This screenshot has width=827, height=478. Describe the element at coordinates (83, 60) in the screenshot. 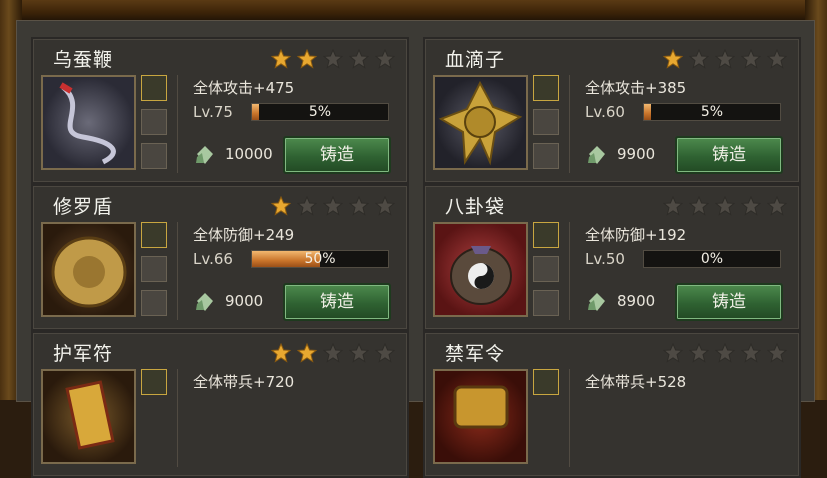

I see `equipment-name: 乌蚕鞭` at that location.